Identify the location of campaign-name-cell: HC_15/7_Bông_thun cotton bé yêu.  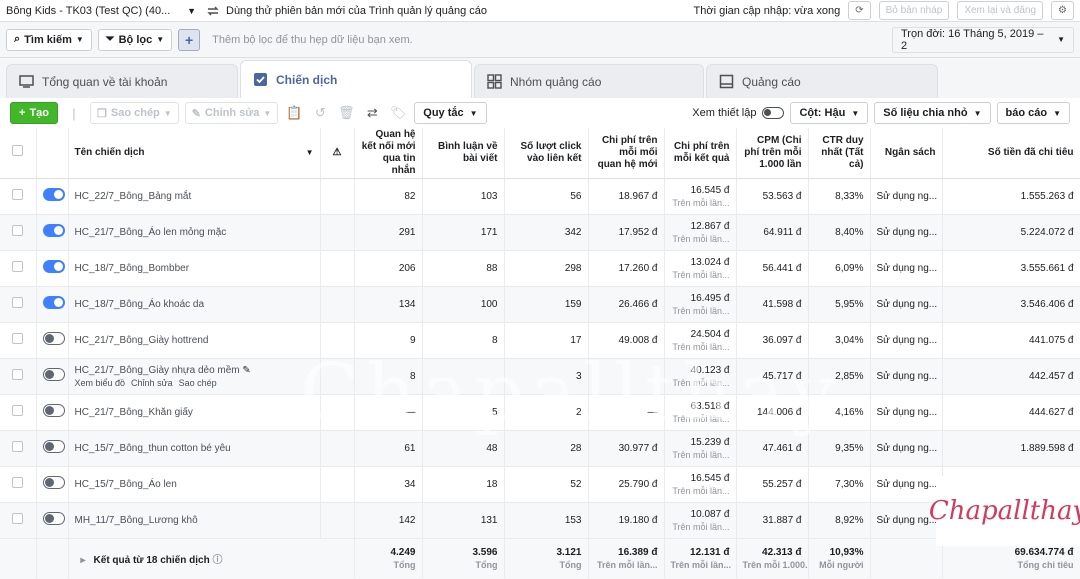
(194, 448).